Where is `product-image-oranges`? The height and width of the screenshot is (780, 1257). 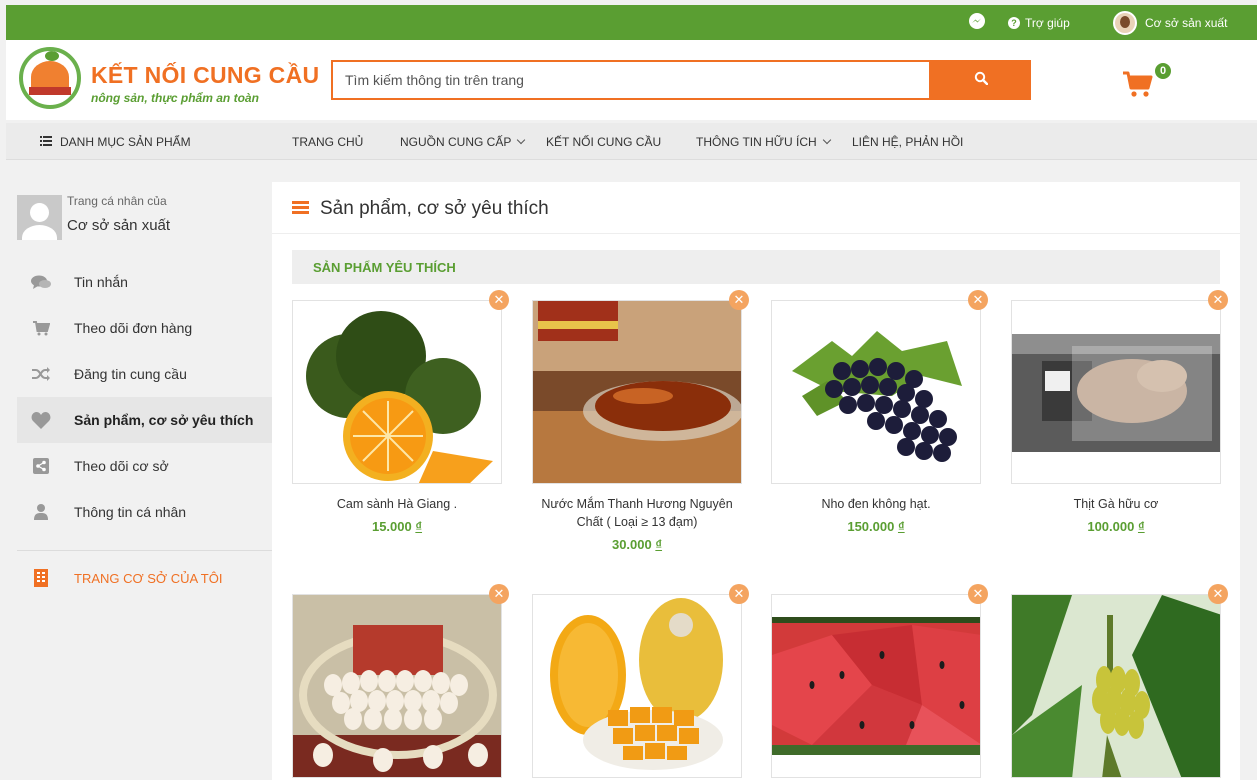
product-image-oranges is located at coordinates (397, 392).